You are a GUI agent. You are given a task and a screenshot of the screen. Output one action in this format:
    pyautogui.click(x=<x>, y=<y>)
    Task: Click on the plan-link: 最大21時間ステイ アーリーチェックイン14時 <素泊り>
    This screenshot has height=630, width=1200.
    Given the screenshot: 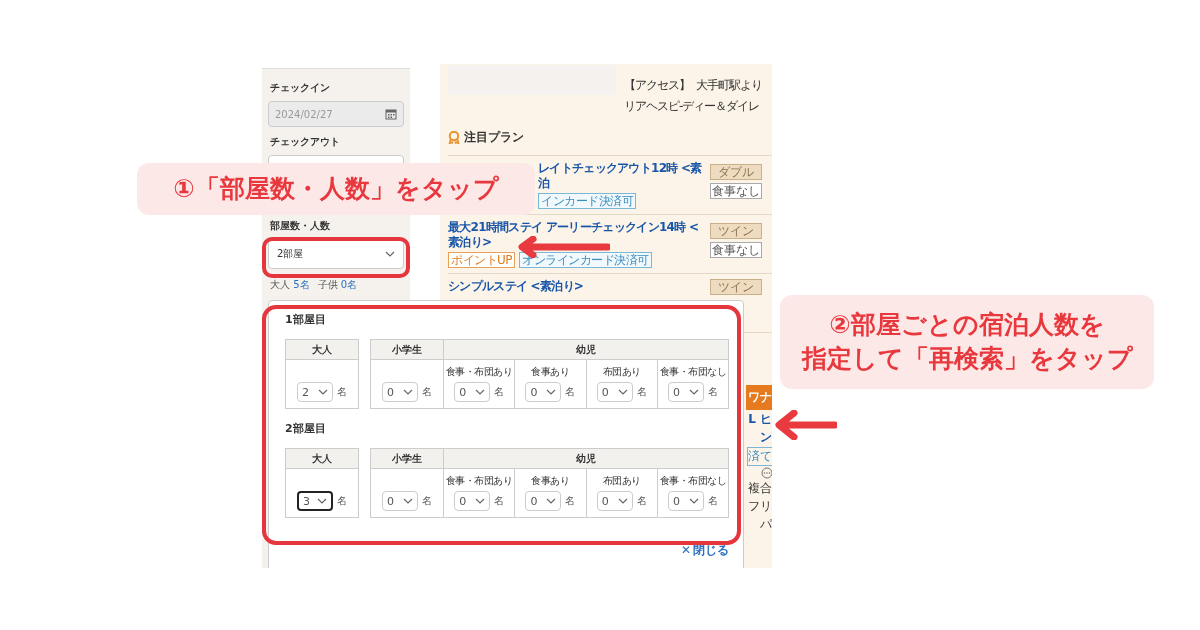 What is the action you would take?
    pyautogui.click(x=575, y=235)
    